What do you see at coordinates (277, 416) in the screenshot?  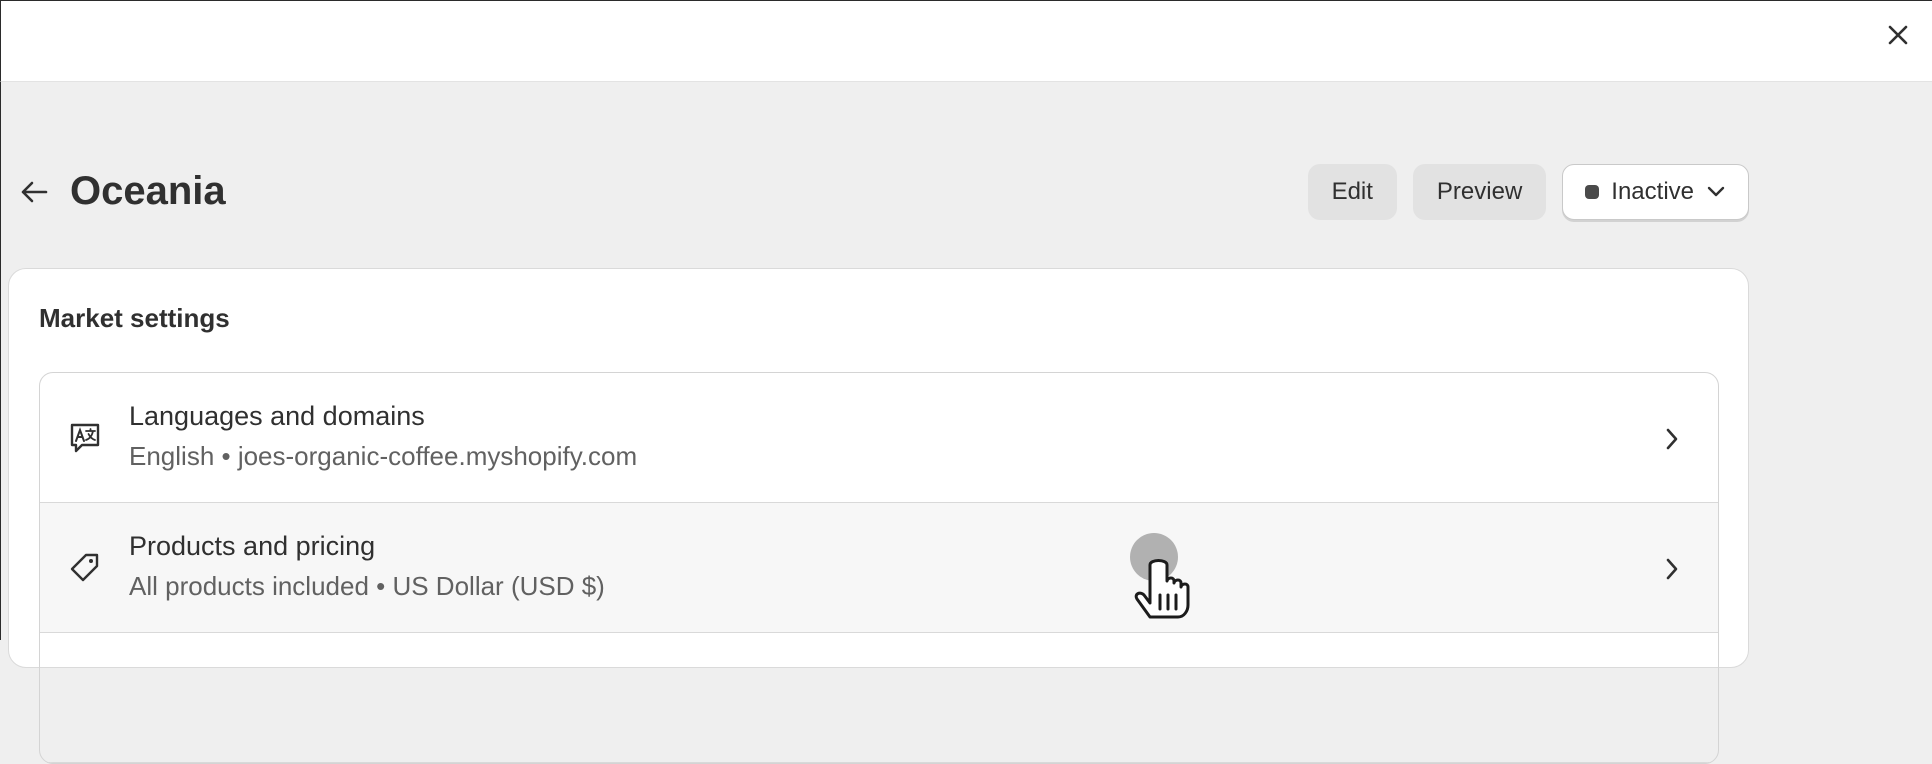 I see `row-title: Languages and domains` at bounding box center [277, 416].